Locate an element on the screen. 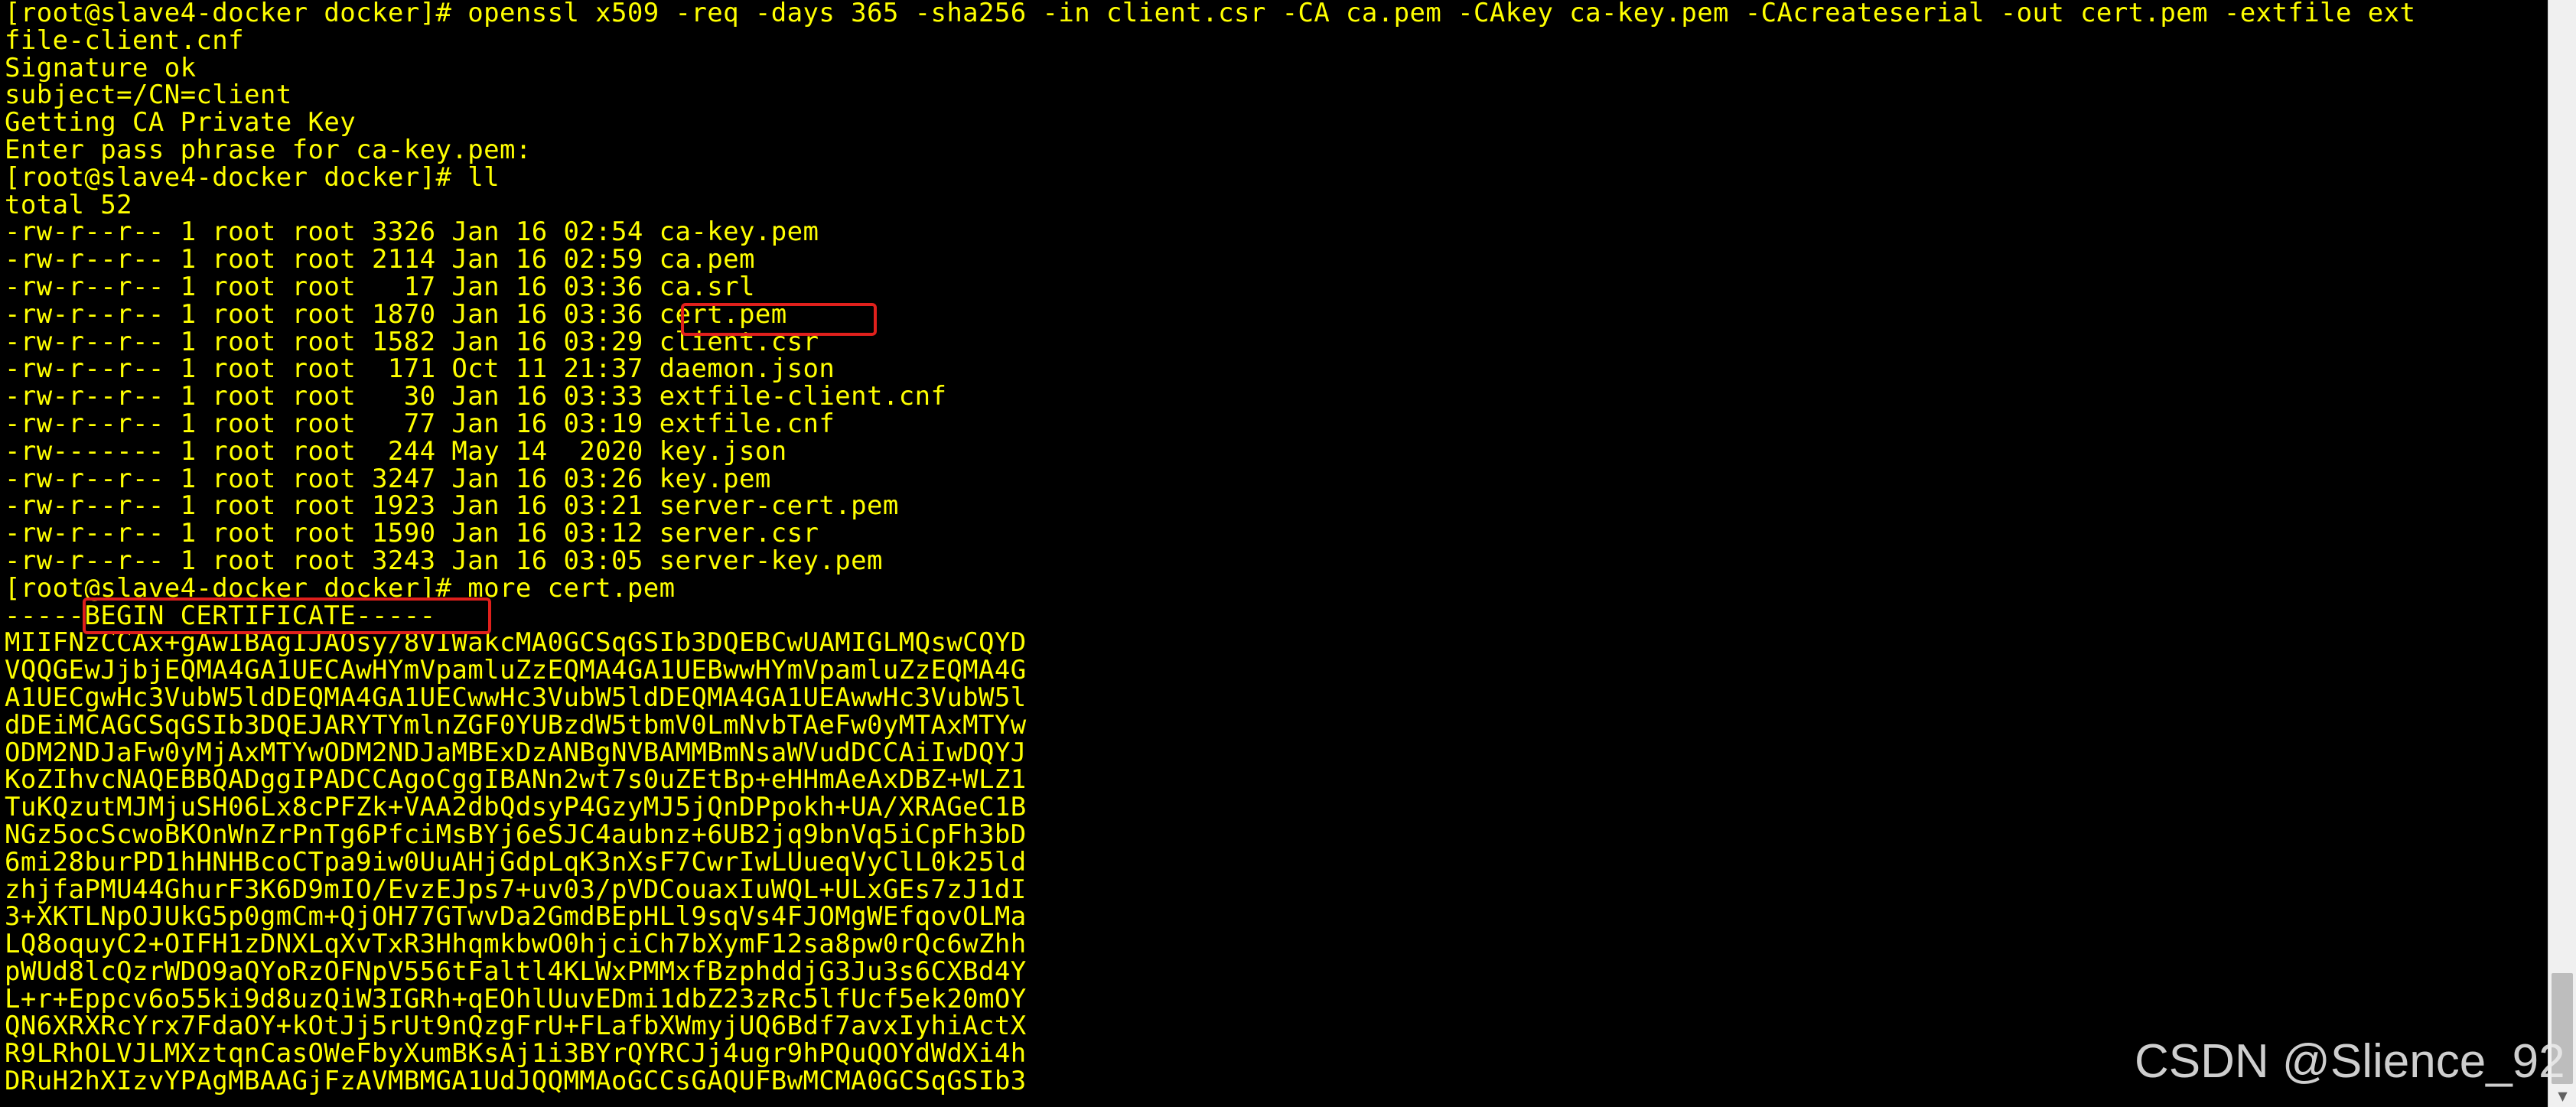 This screenshot has height=1107, width=2576. output-line: total 52 is located at coordinates (69, 204).